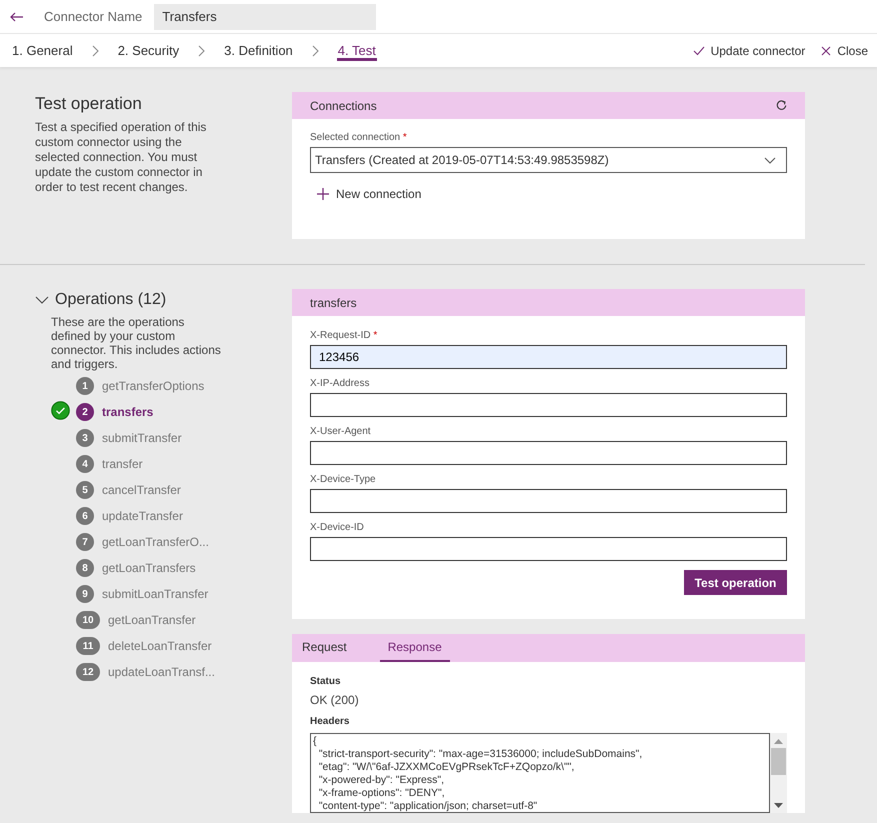  I want to click on operation-number-badge: 4, so click(85, 464).